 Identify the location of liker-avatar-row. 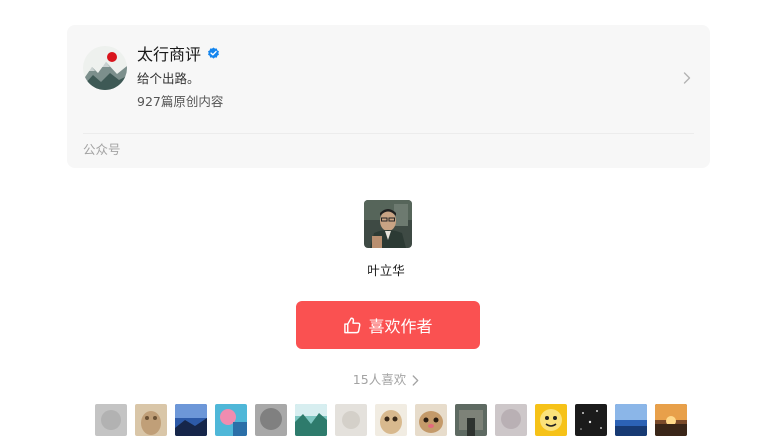
(391, 420).